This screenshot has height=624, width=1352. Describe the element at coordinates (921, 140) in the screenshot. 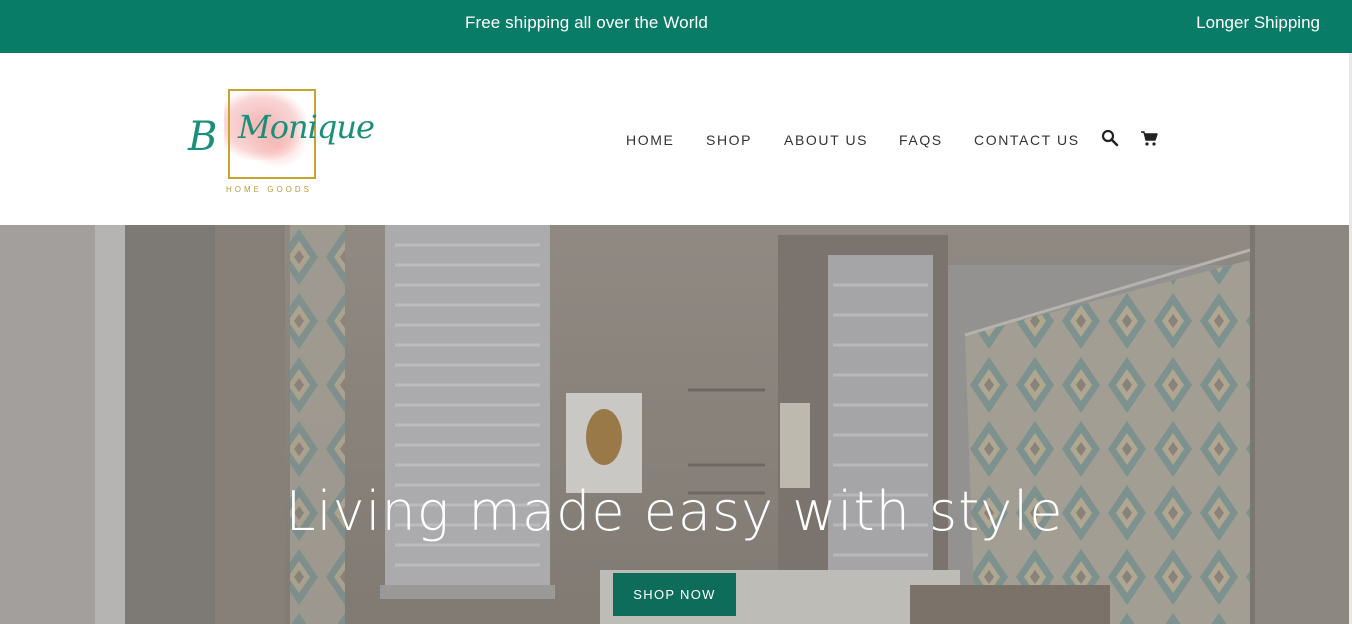

I see `nav-faqs: FAQS` at that location.